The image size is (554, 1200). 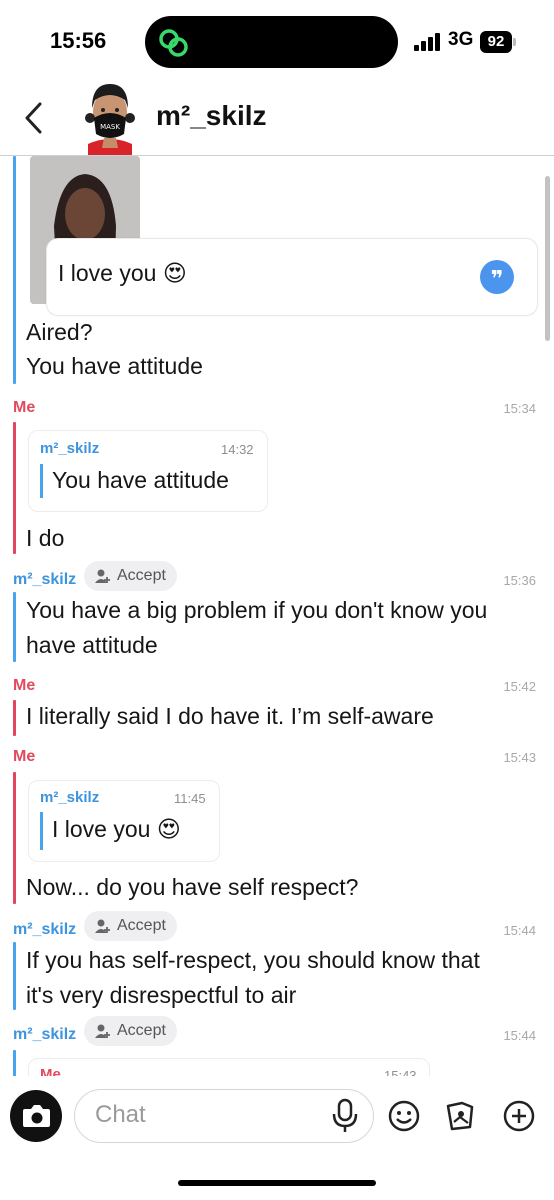 I want to click on reply-text: I love you 😍, so click(x=122, y=273).